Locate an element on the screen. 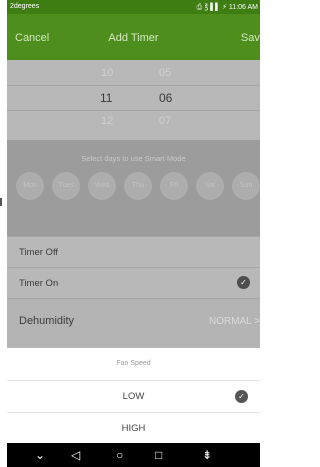 The image size is (320, 467). fan-option-high: HIGH is located at coordinates (133, 428).